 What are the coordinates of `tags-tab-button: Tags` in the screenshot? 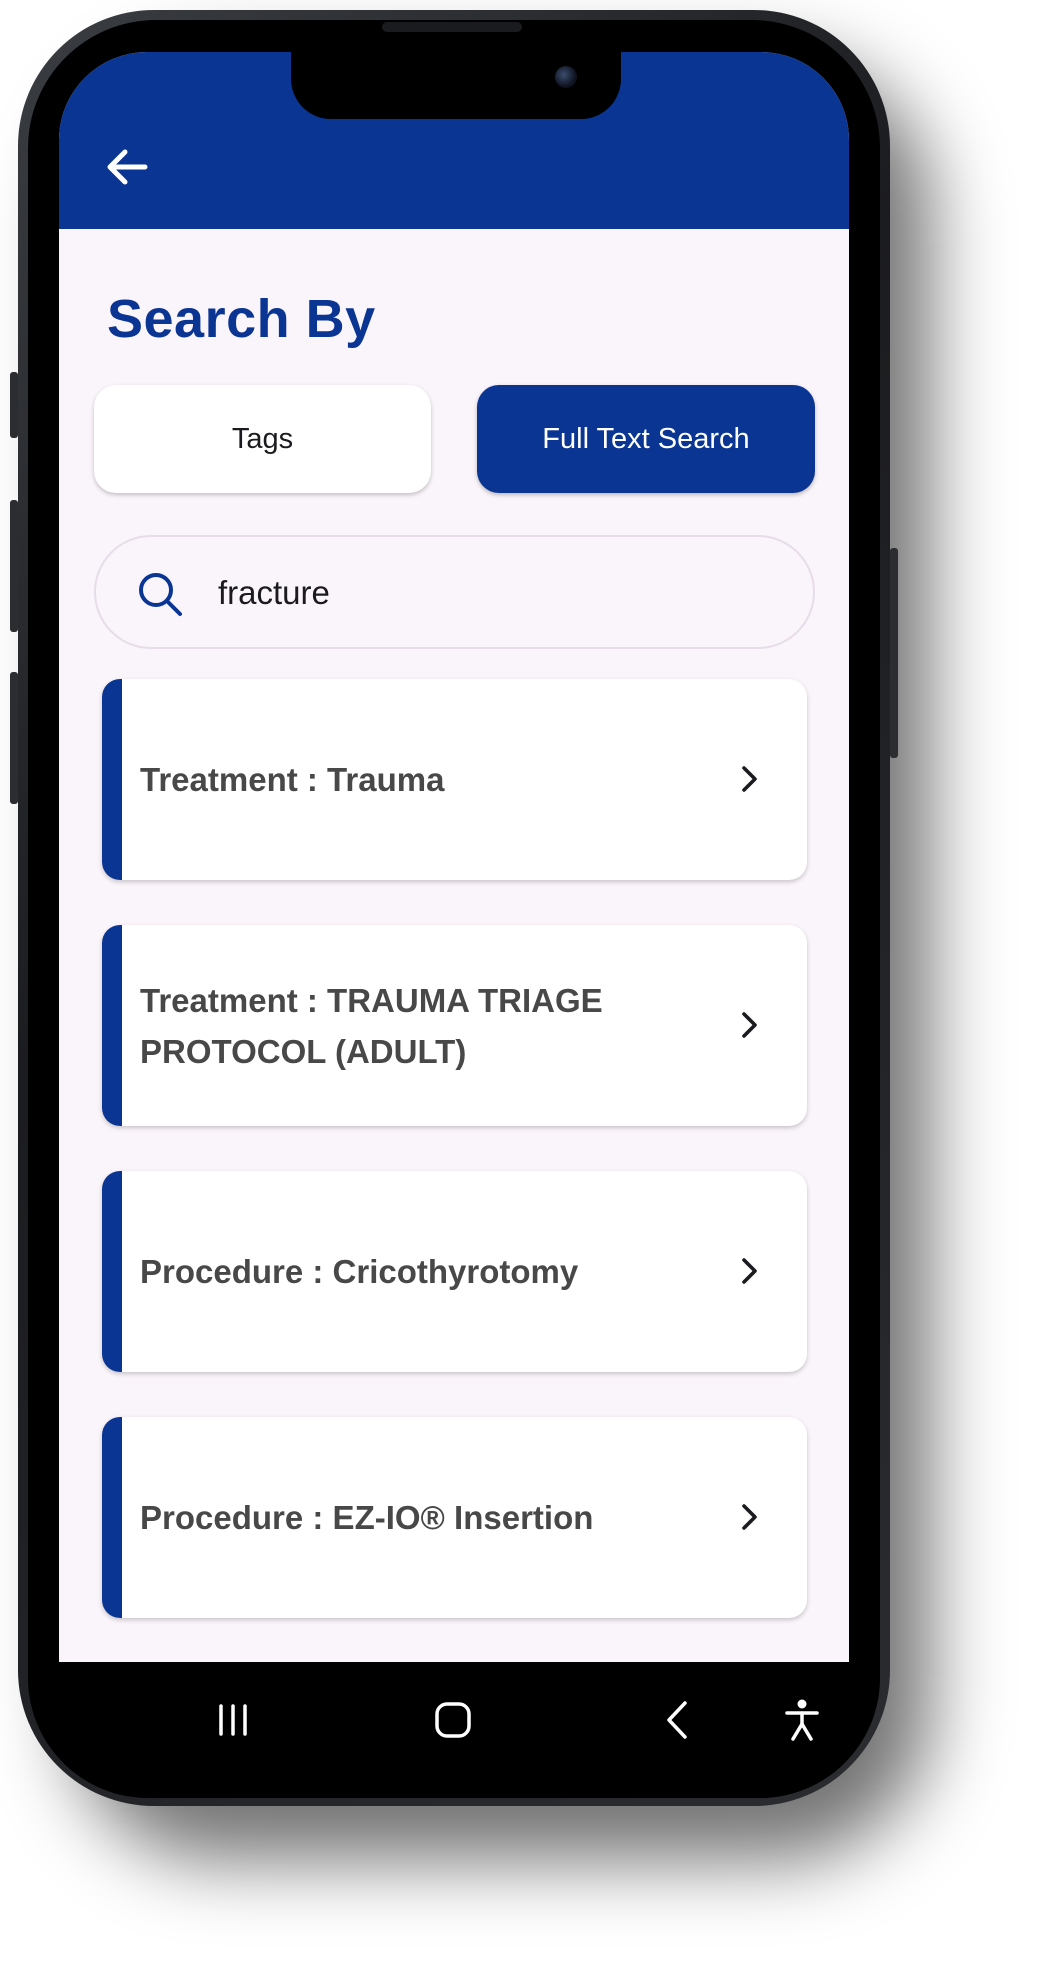 It's located at (262, 439).